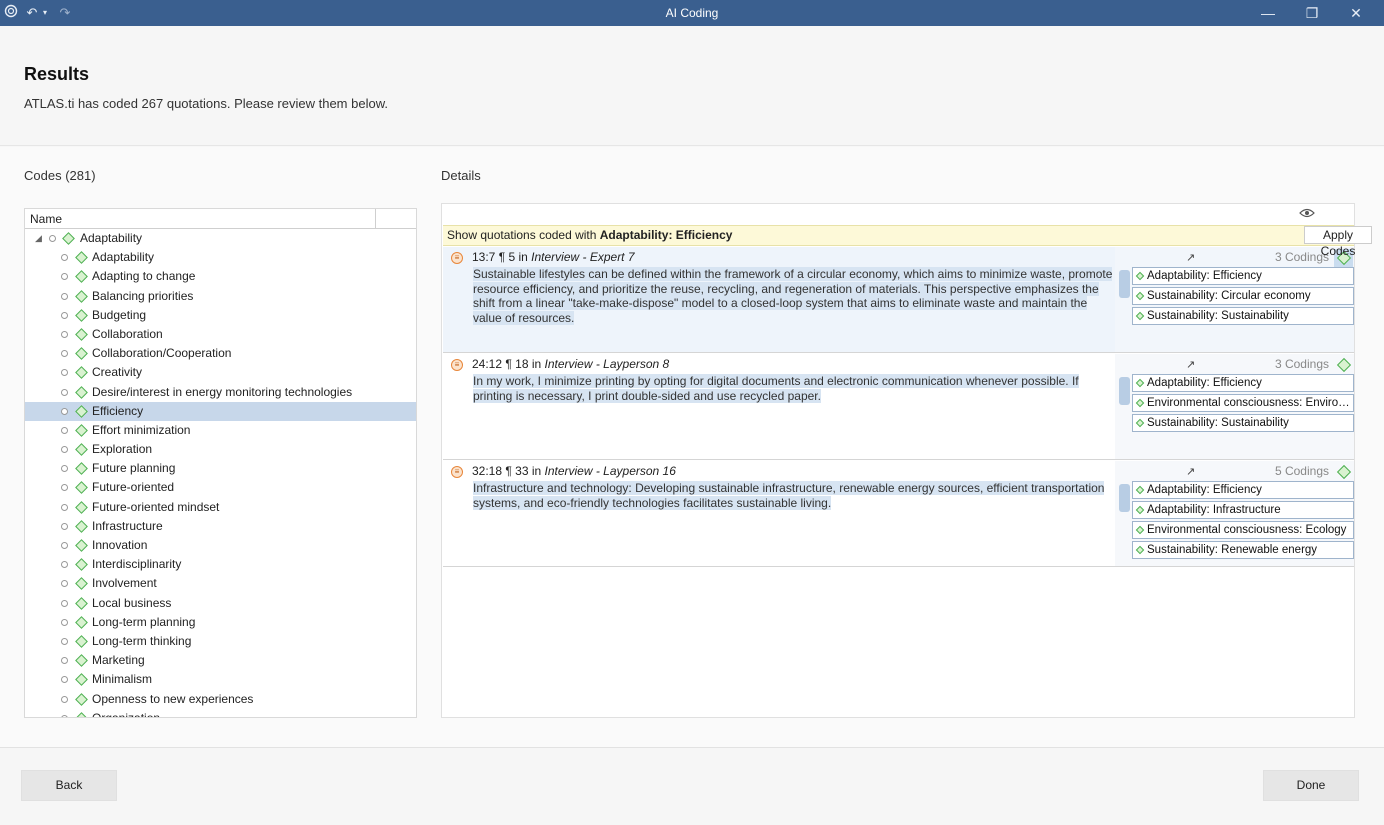 The height and width of the screenshot is (825, 1384). I want to click on quotation-icon: ≡, so click(457, 258).